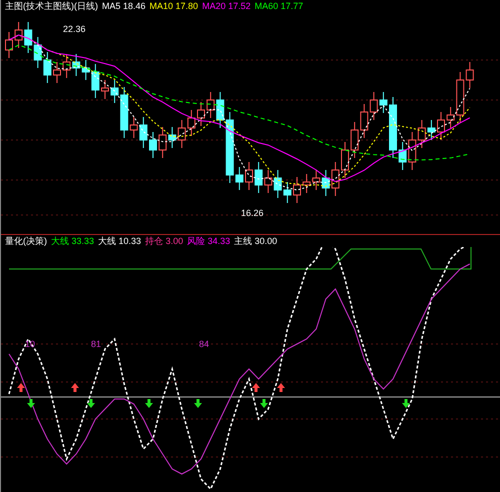 The height and width of the screenshot is (492, 500). What do you see at coordinates (51, 6) in the screenshot?
I see `chart-title: 主图(技术主图线)(日线)` at bounding box center [51, 6].